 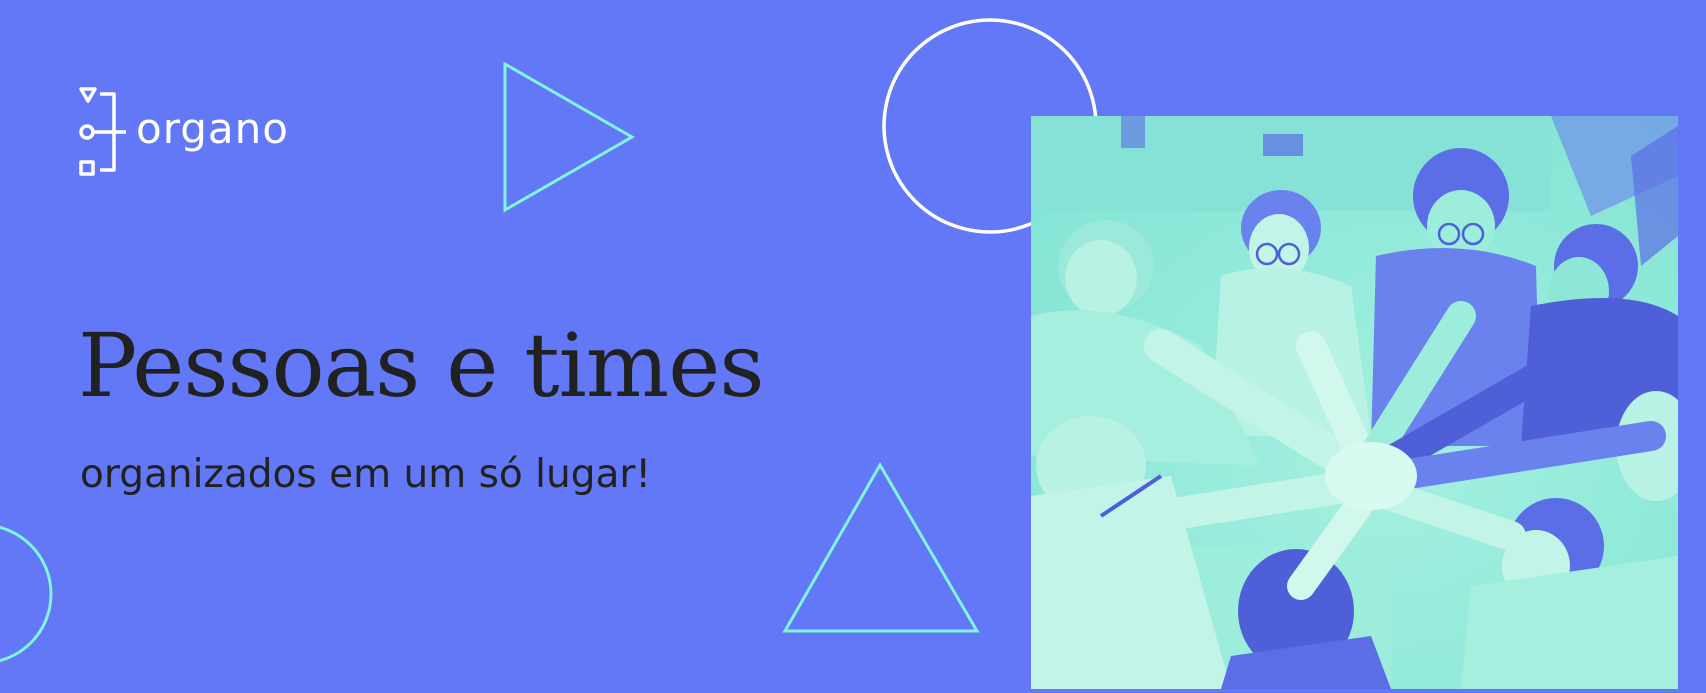 I want to click on triangle-up-outline-icon, so click(x=881, y=547).